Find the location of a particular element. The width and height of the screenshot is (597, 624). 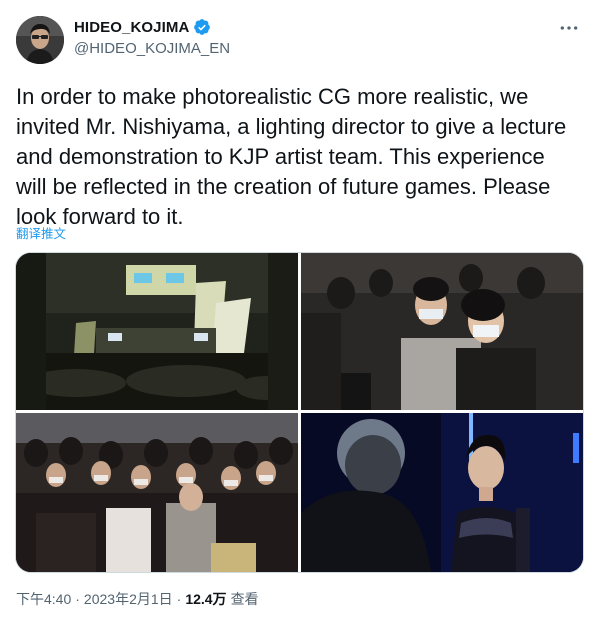

translate-tweet-link: 翻译推文 is located at coordinates (41, 232).